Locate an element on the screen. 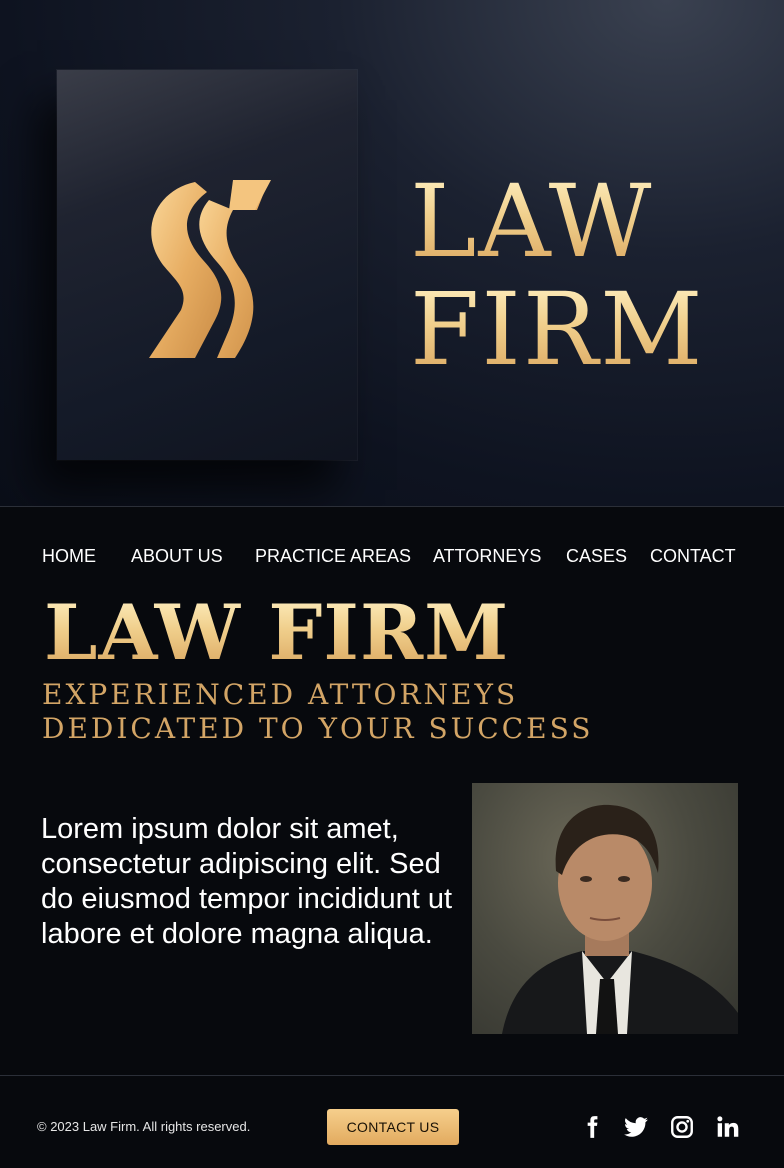  twitter-icon is located at coordinates (636, 1127).